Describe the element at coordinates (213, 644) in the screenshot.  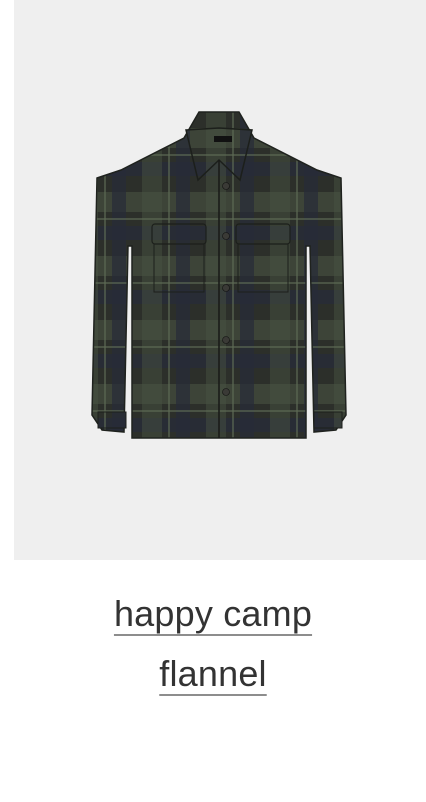
I see `product-title: happy camp flannel` at that location.